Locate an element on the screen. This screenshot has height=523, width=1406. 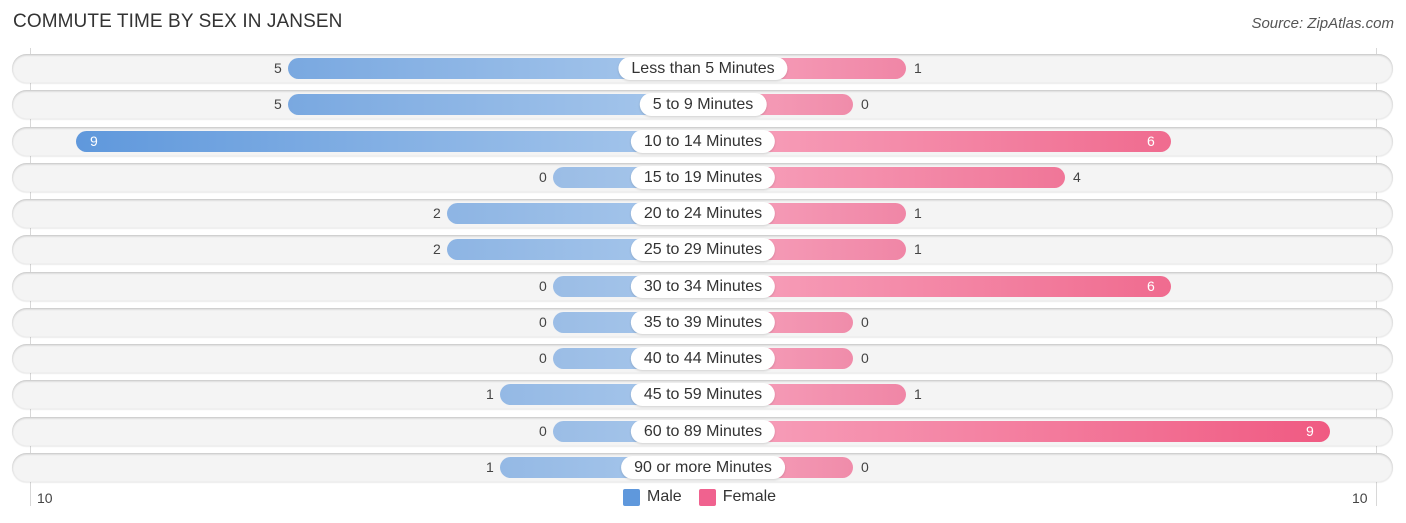
category-label: 35 to 39 Minutes is located at coordinates (703, 322).